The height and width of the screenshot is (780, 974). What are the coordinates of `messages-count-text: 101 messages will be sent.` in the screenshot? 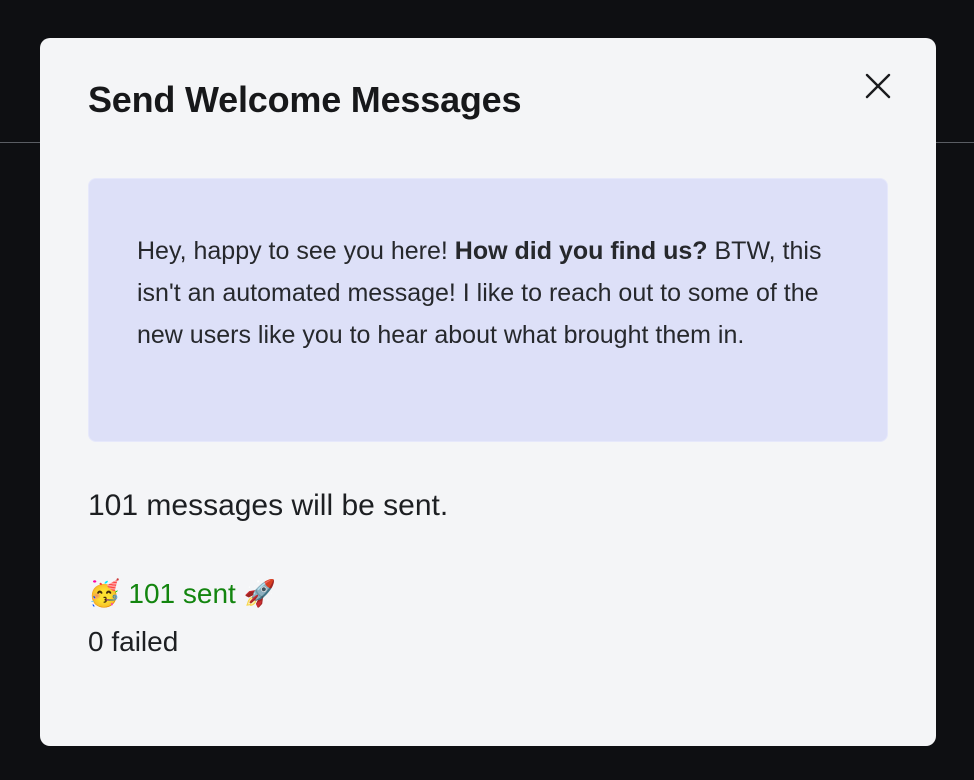 It's located at (268, 505).